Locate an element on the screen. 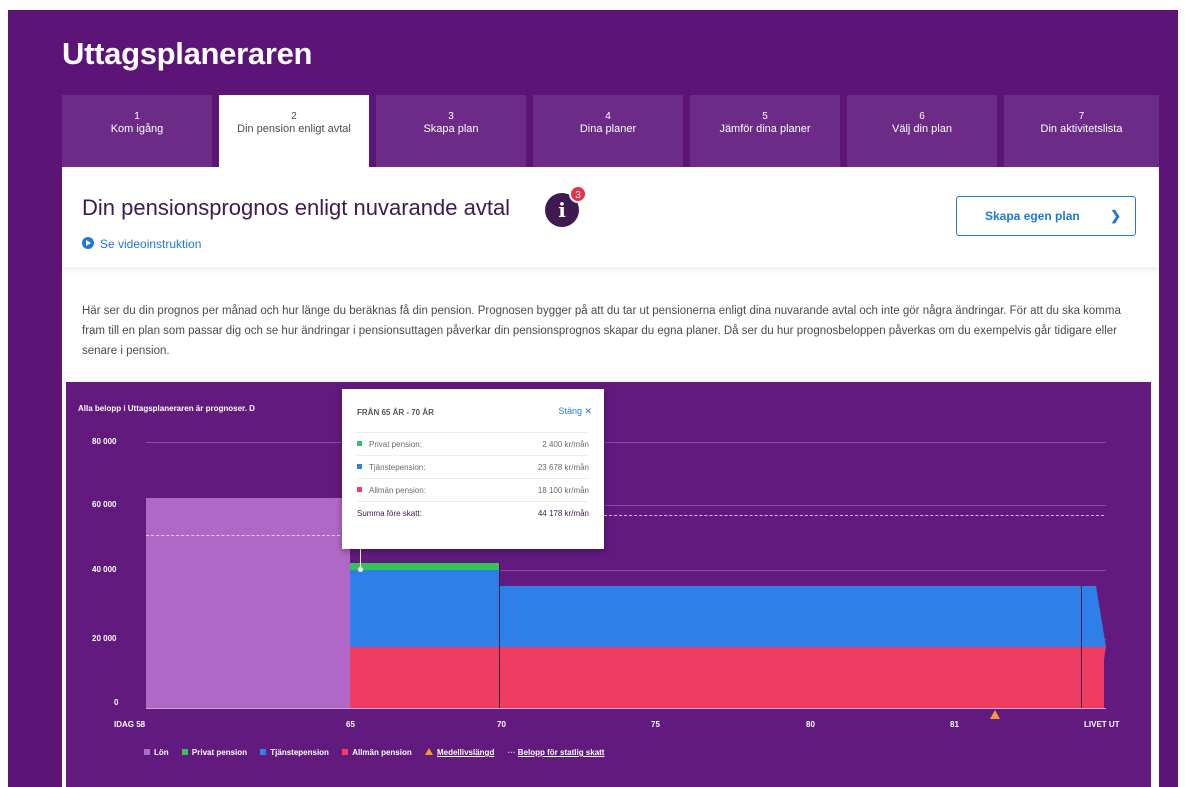 The height and width of the screenshot is (787, 1185). x-tick-label: IDAG 58 is located at coordinates (130, 724).